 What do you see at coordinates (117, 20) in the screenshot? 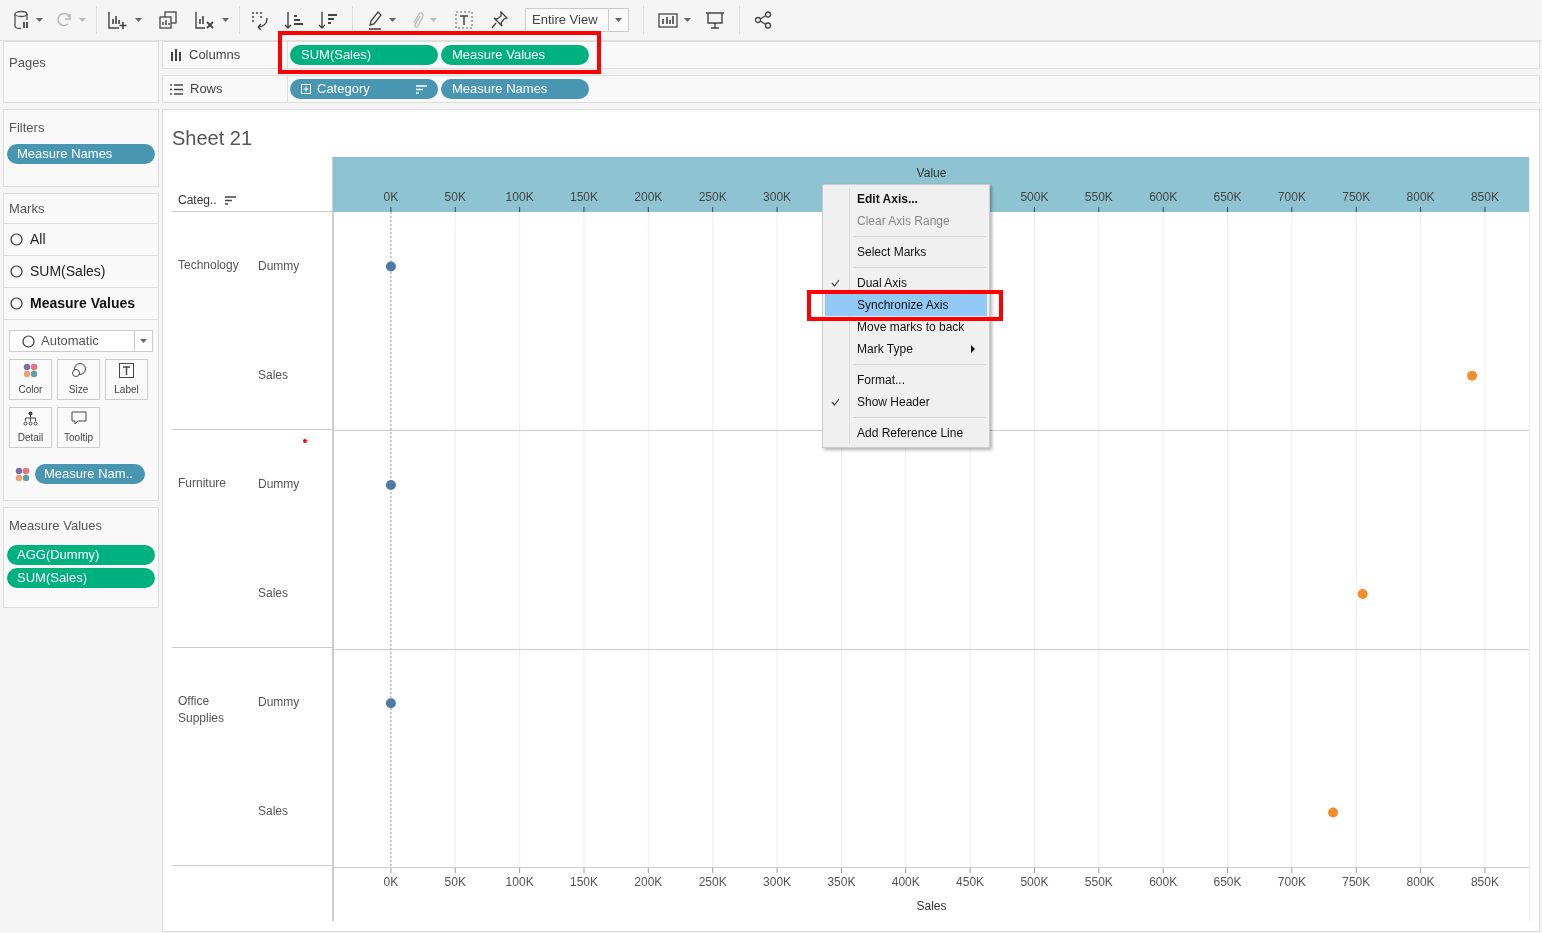
I see `new-chart-icon` at bounding box center [117, 20].